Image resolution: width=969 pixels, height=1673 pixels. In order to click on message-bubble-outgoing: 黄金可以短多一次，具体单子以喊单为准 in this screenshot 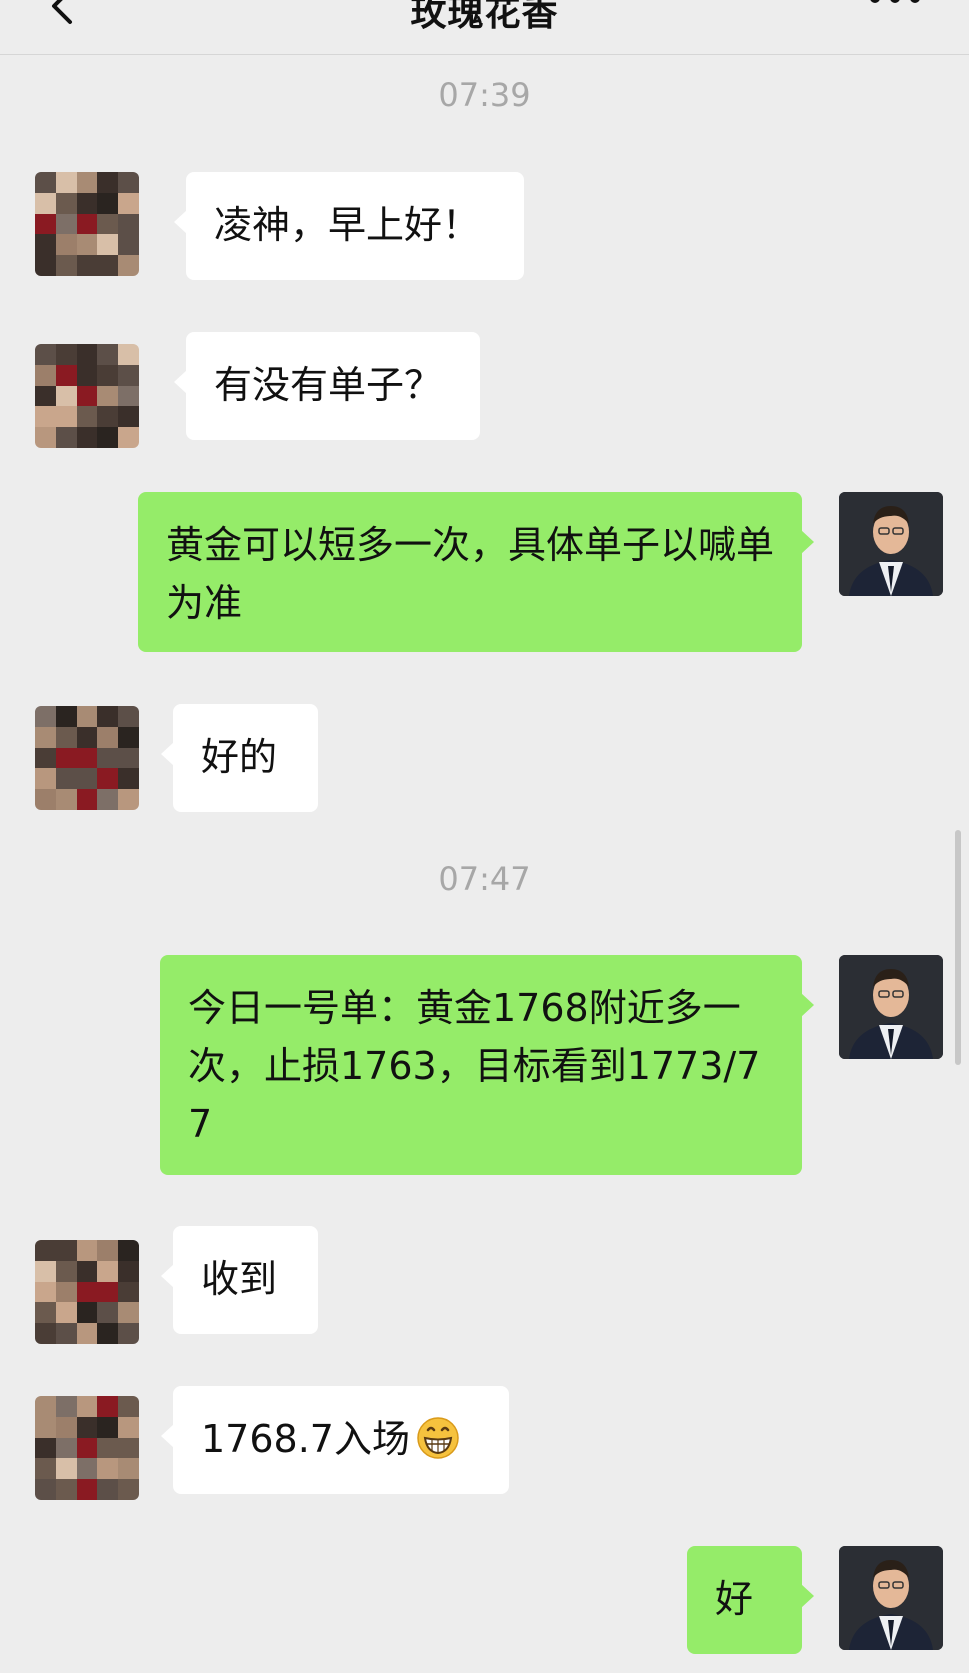, I will do `click(476, 572)`.